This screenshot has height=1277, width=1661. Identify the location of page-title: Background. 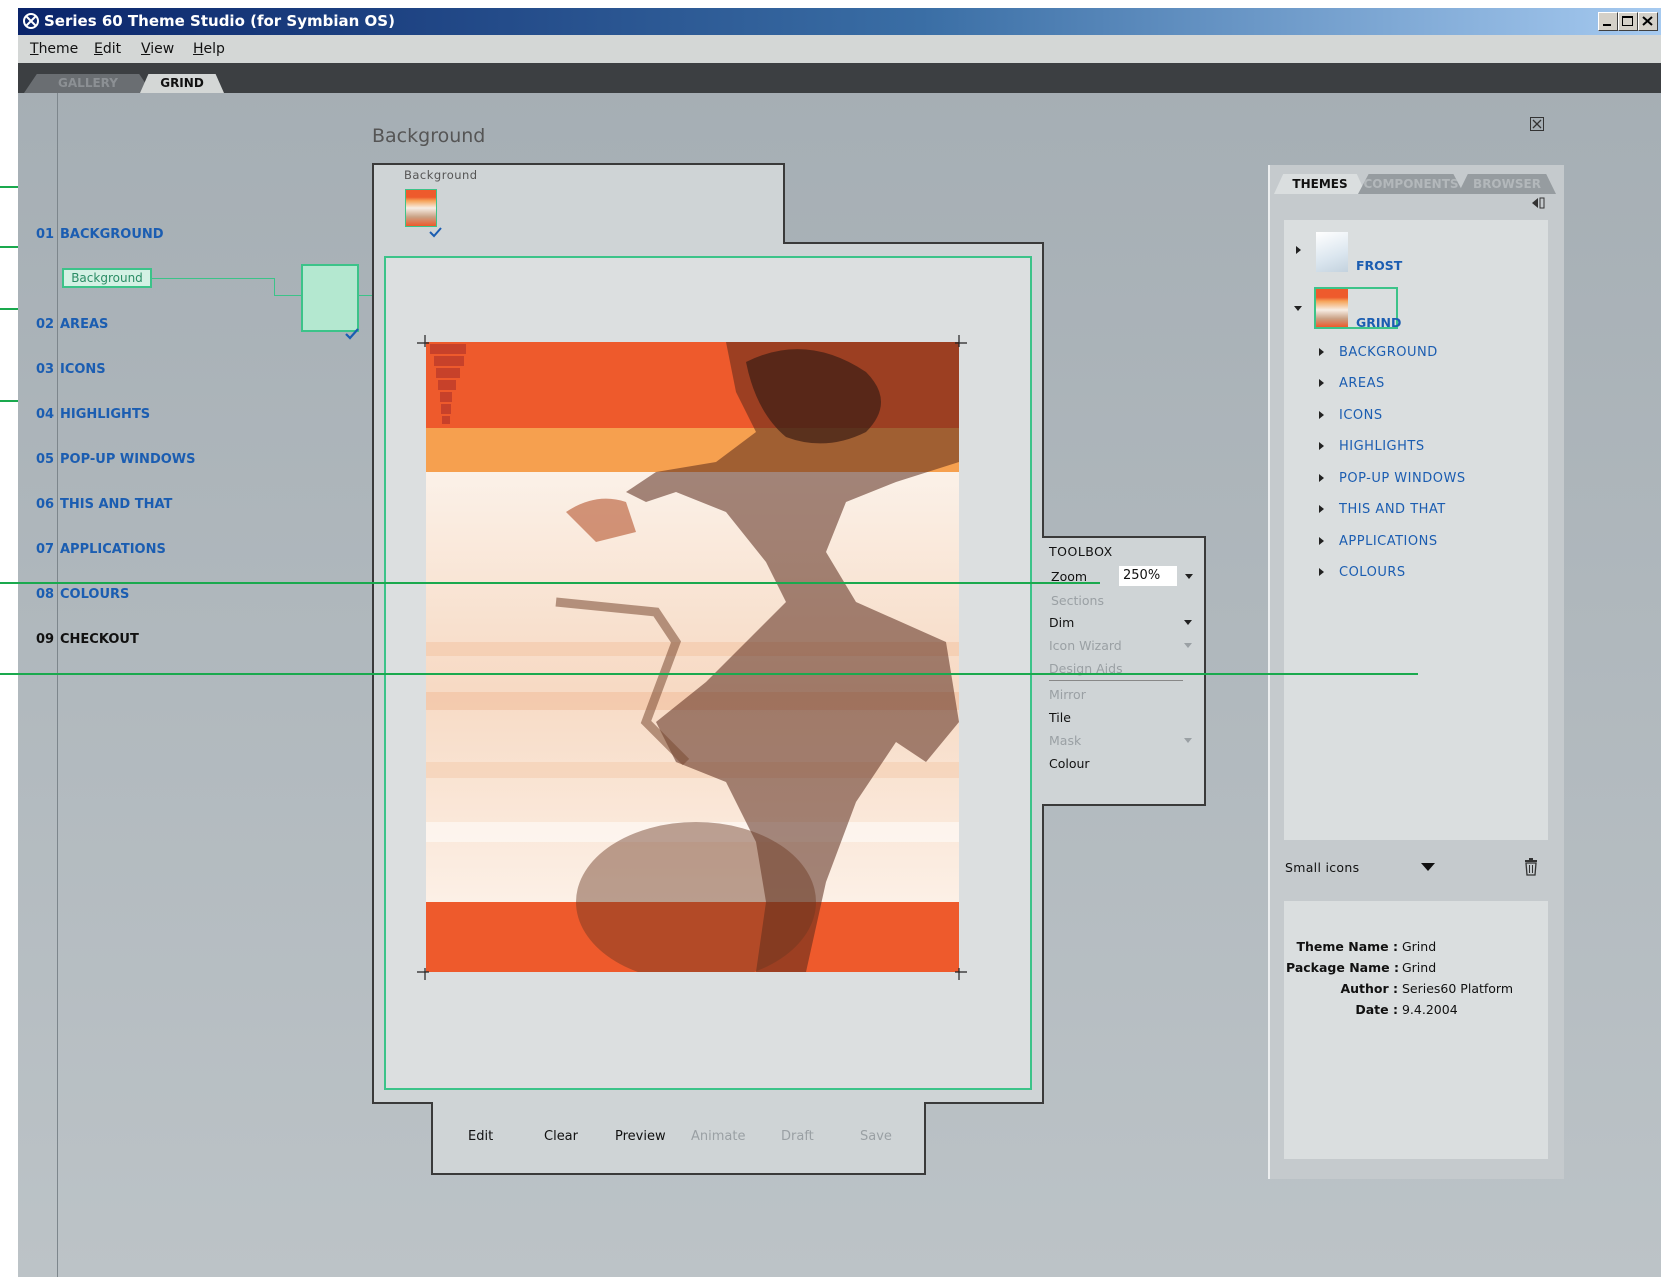
(429, 136).